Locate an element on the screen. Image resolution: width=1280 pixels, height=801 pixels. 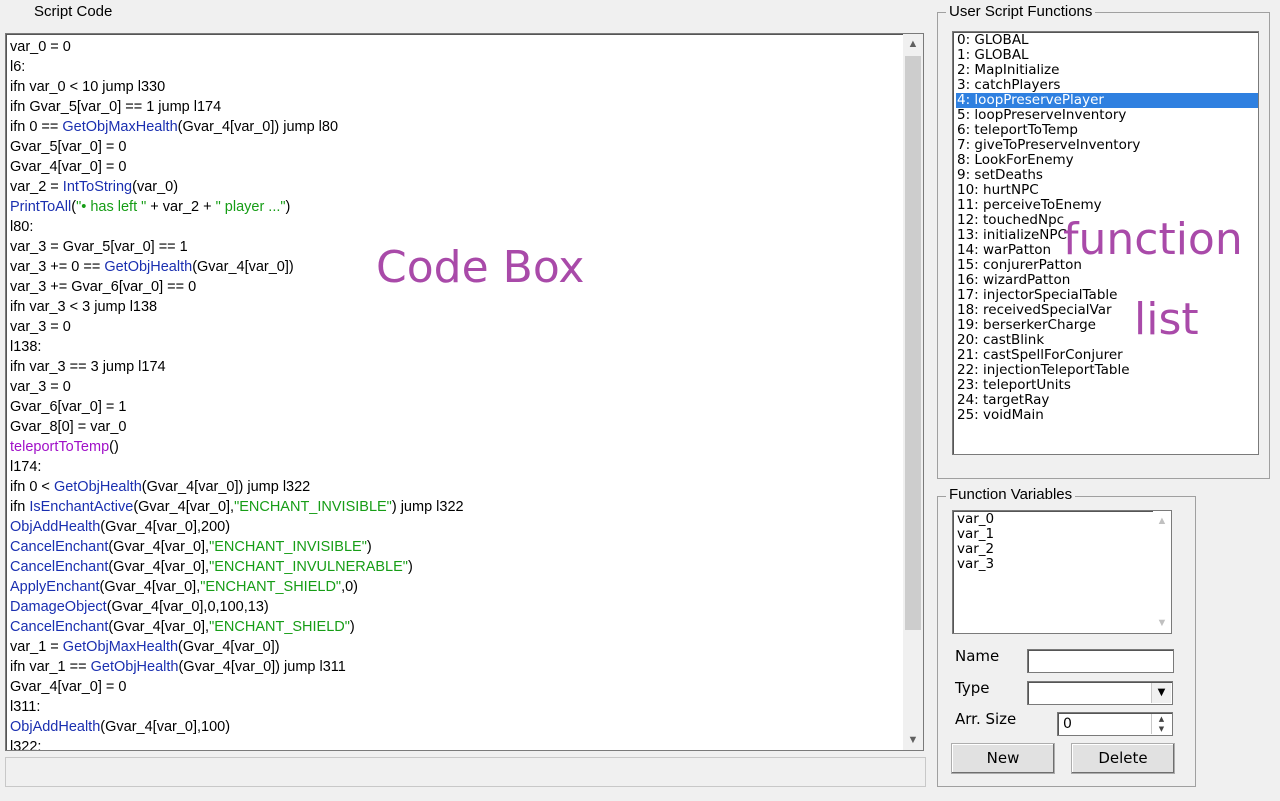
function-call: CancelEnchant is located at coordinates (59, 547).